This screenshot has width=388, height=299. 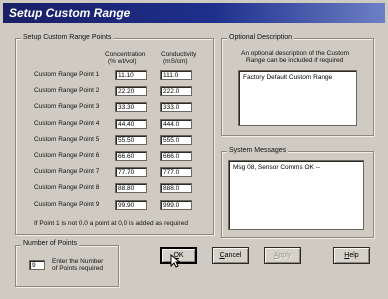 I want to click on optional-description-group-title: Optional Description, so click(x=261, y=37).